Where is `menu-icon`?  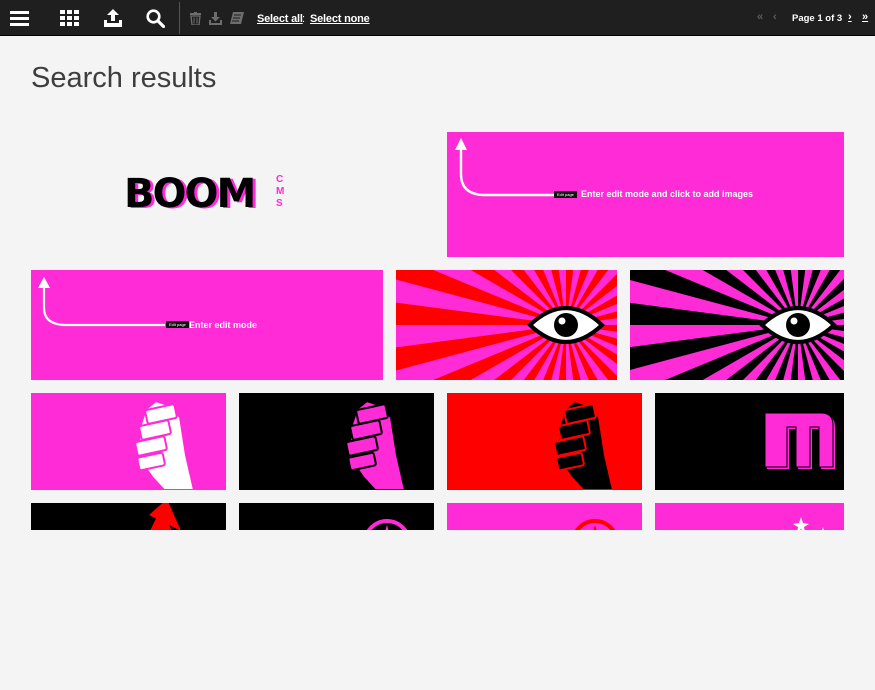
menu-icon is located at coordinates (19, 18).